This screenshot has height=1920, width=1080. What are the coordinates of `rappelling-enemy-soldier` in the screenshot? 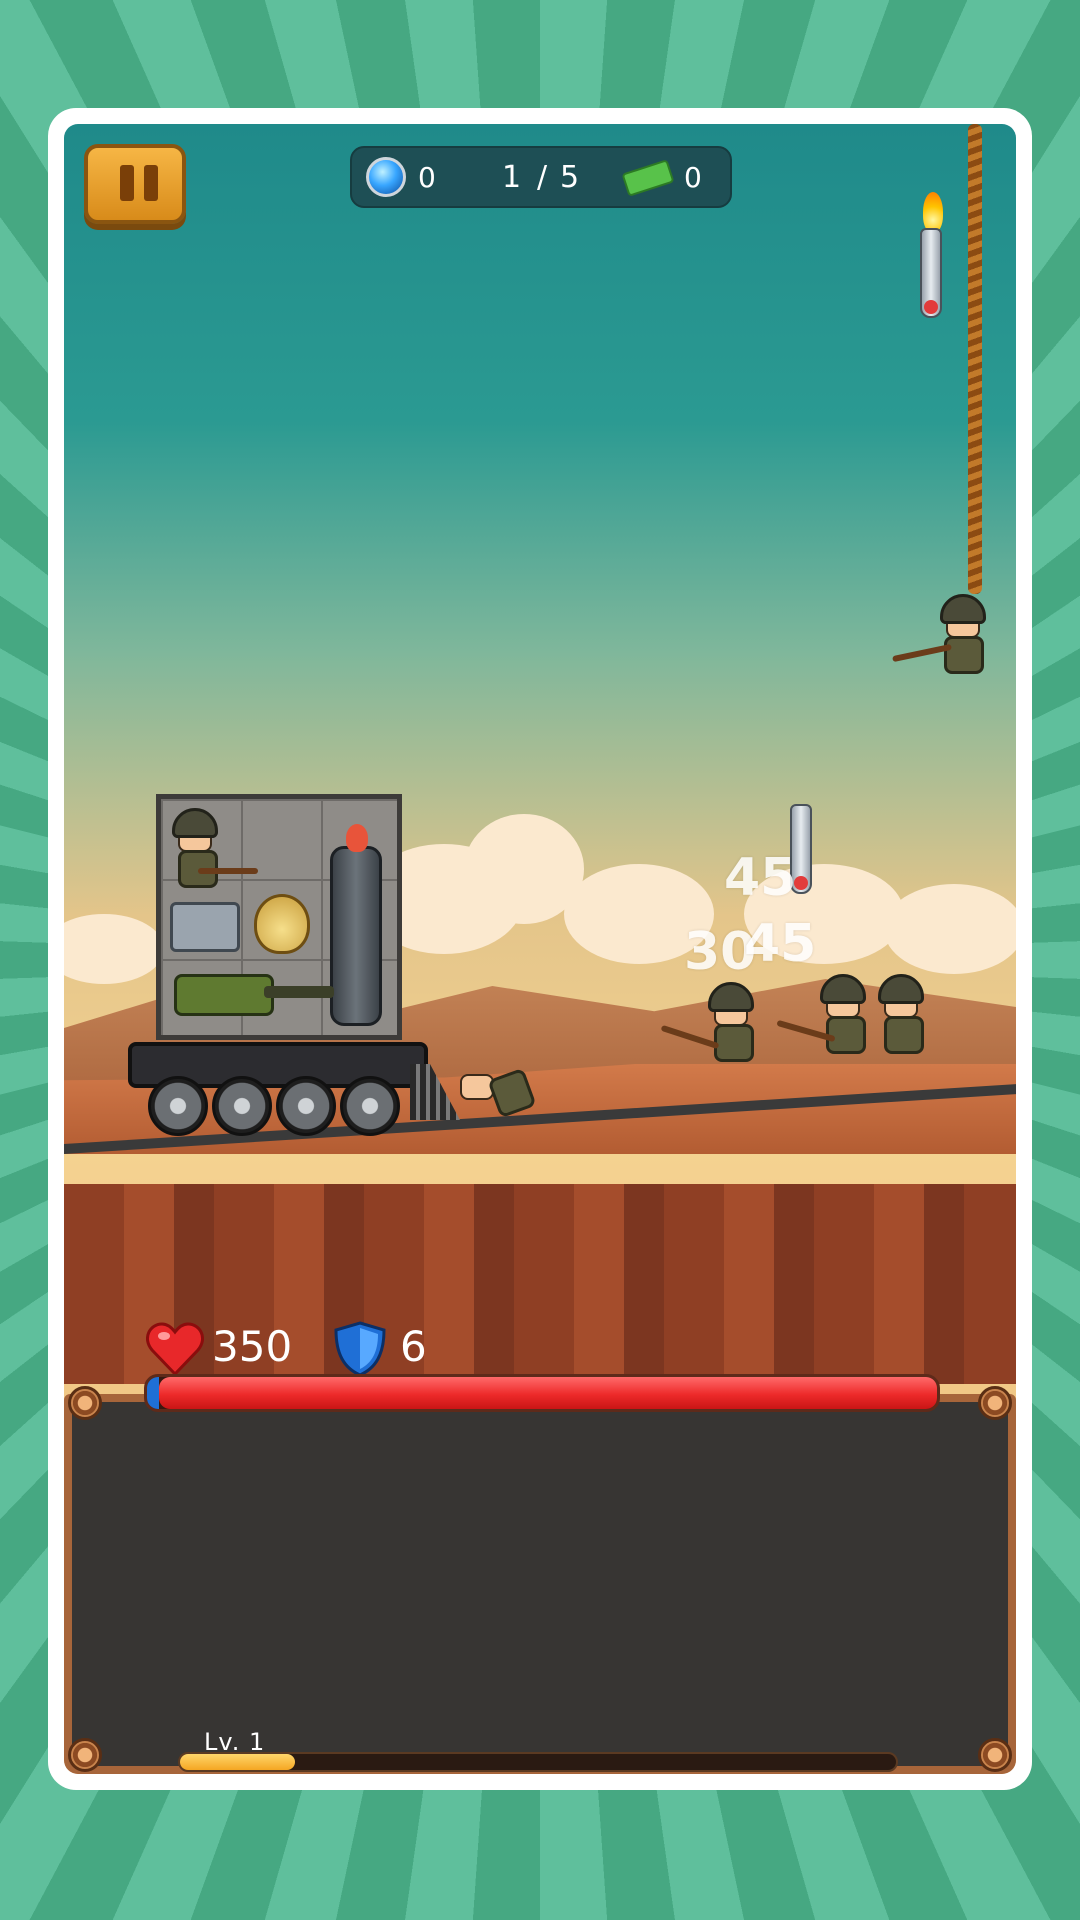 It's located at (947, 644).